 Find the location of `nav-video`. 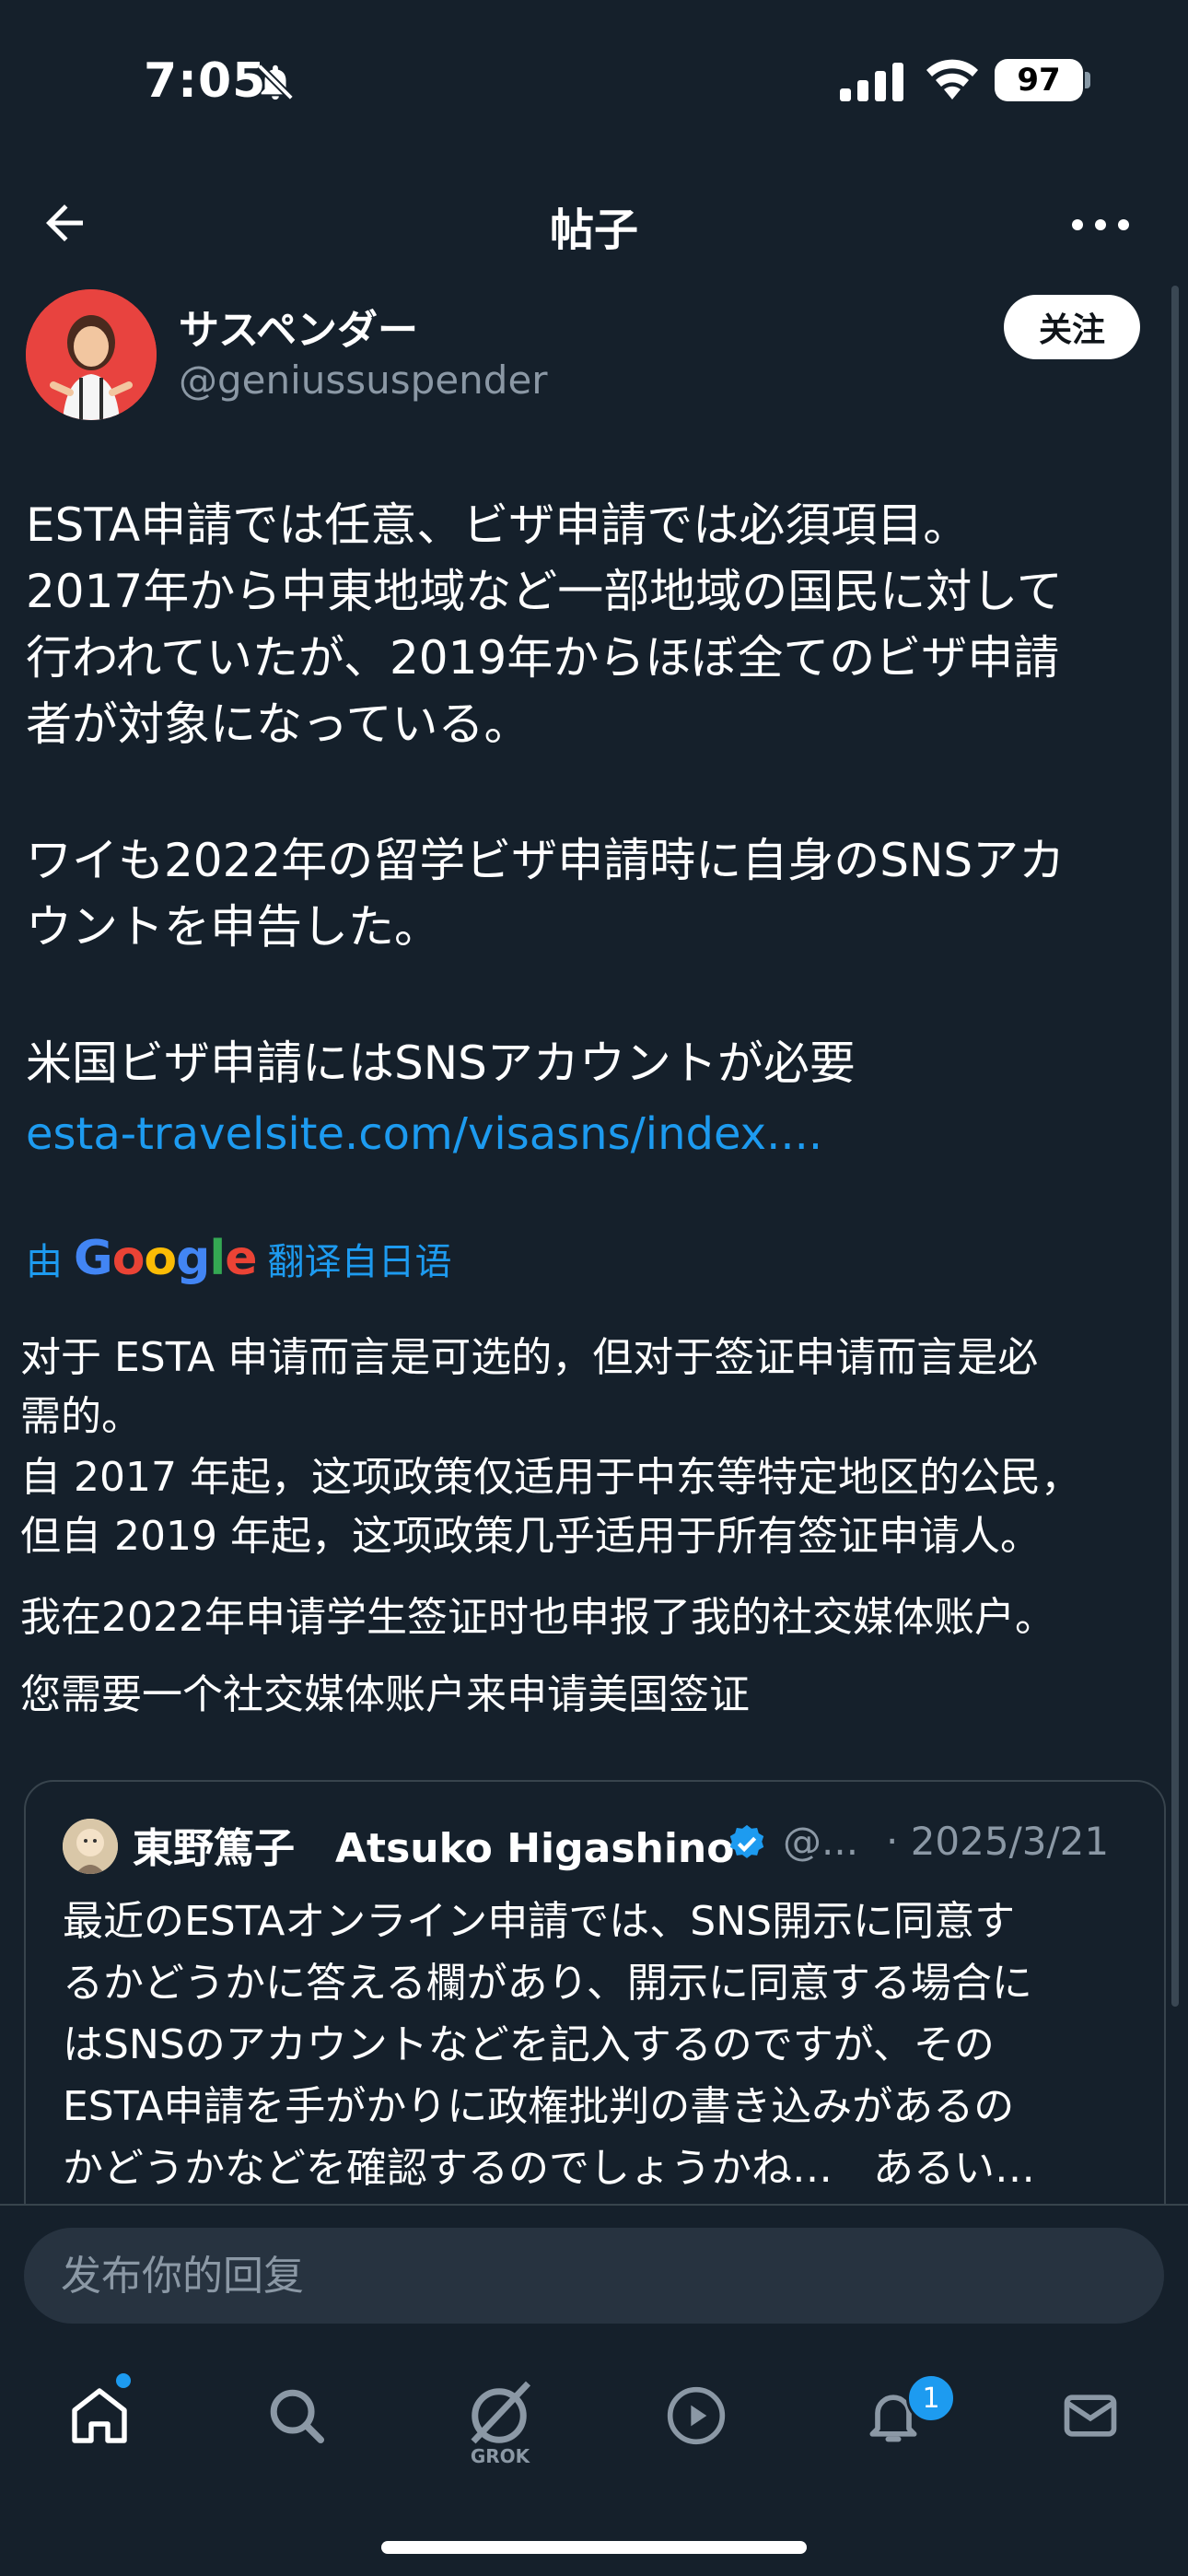

nav-video is located at coordinates (696, 2416).